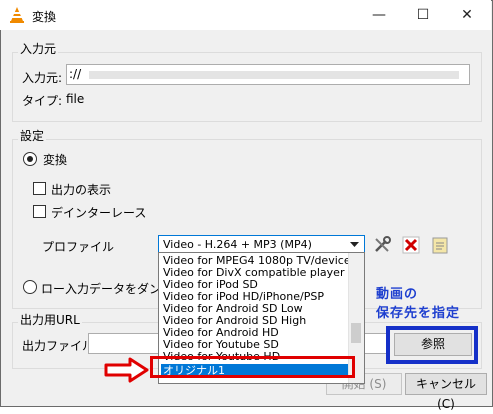 The height and width of the screenshot is (414, 493). What do you see at coordinates (256, 333) in the screenshot?
I see `profile-option: Video for Android HD` at bounding box center [256, 333].